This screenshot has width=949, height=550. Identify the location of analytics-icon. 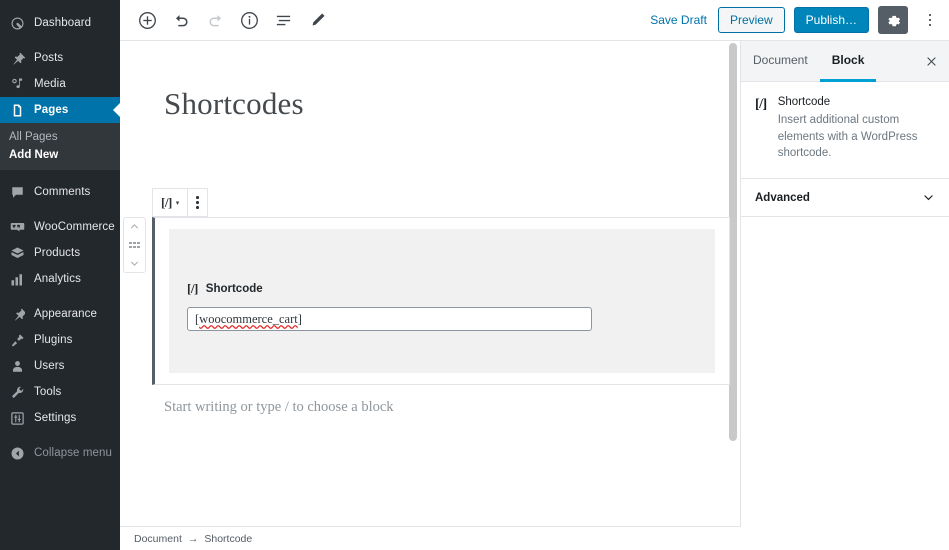
(17, 279).